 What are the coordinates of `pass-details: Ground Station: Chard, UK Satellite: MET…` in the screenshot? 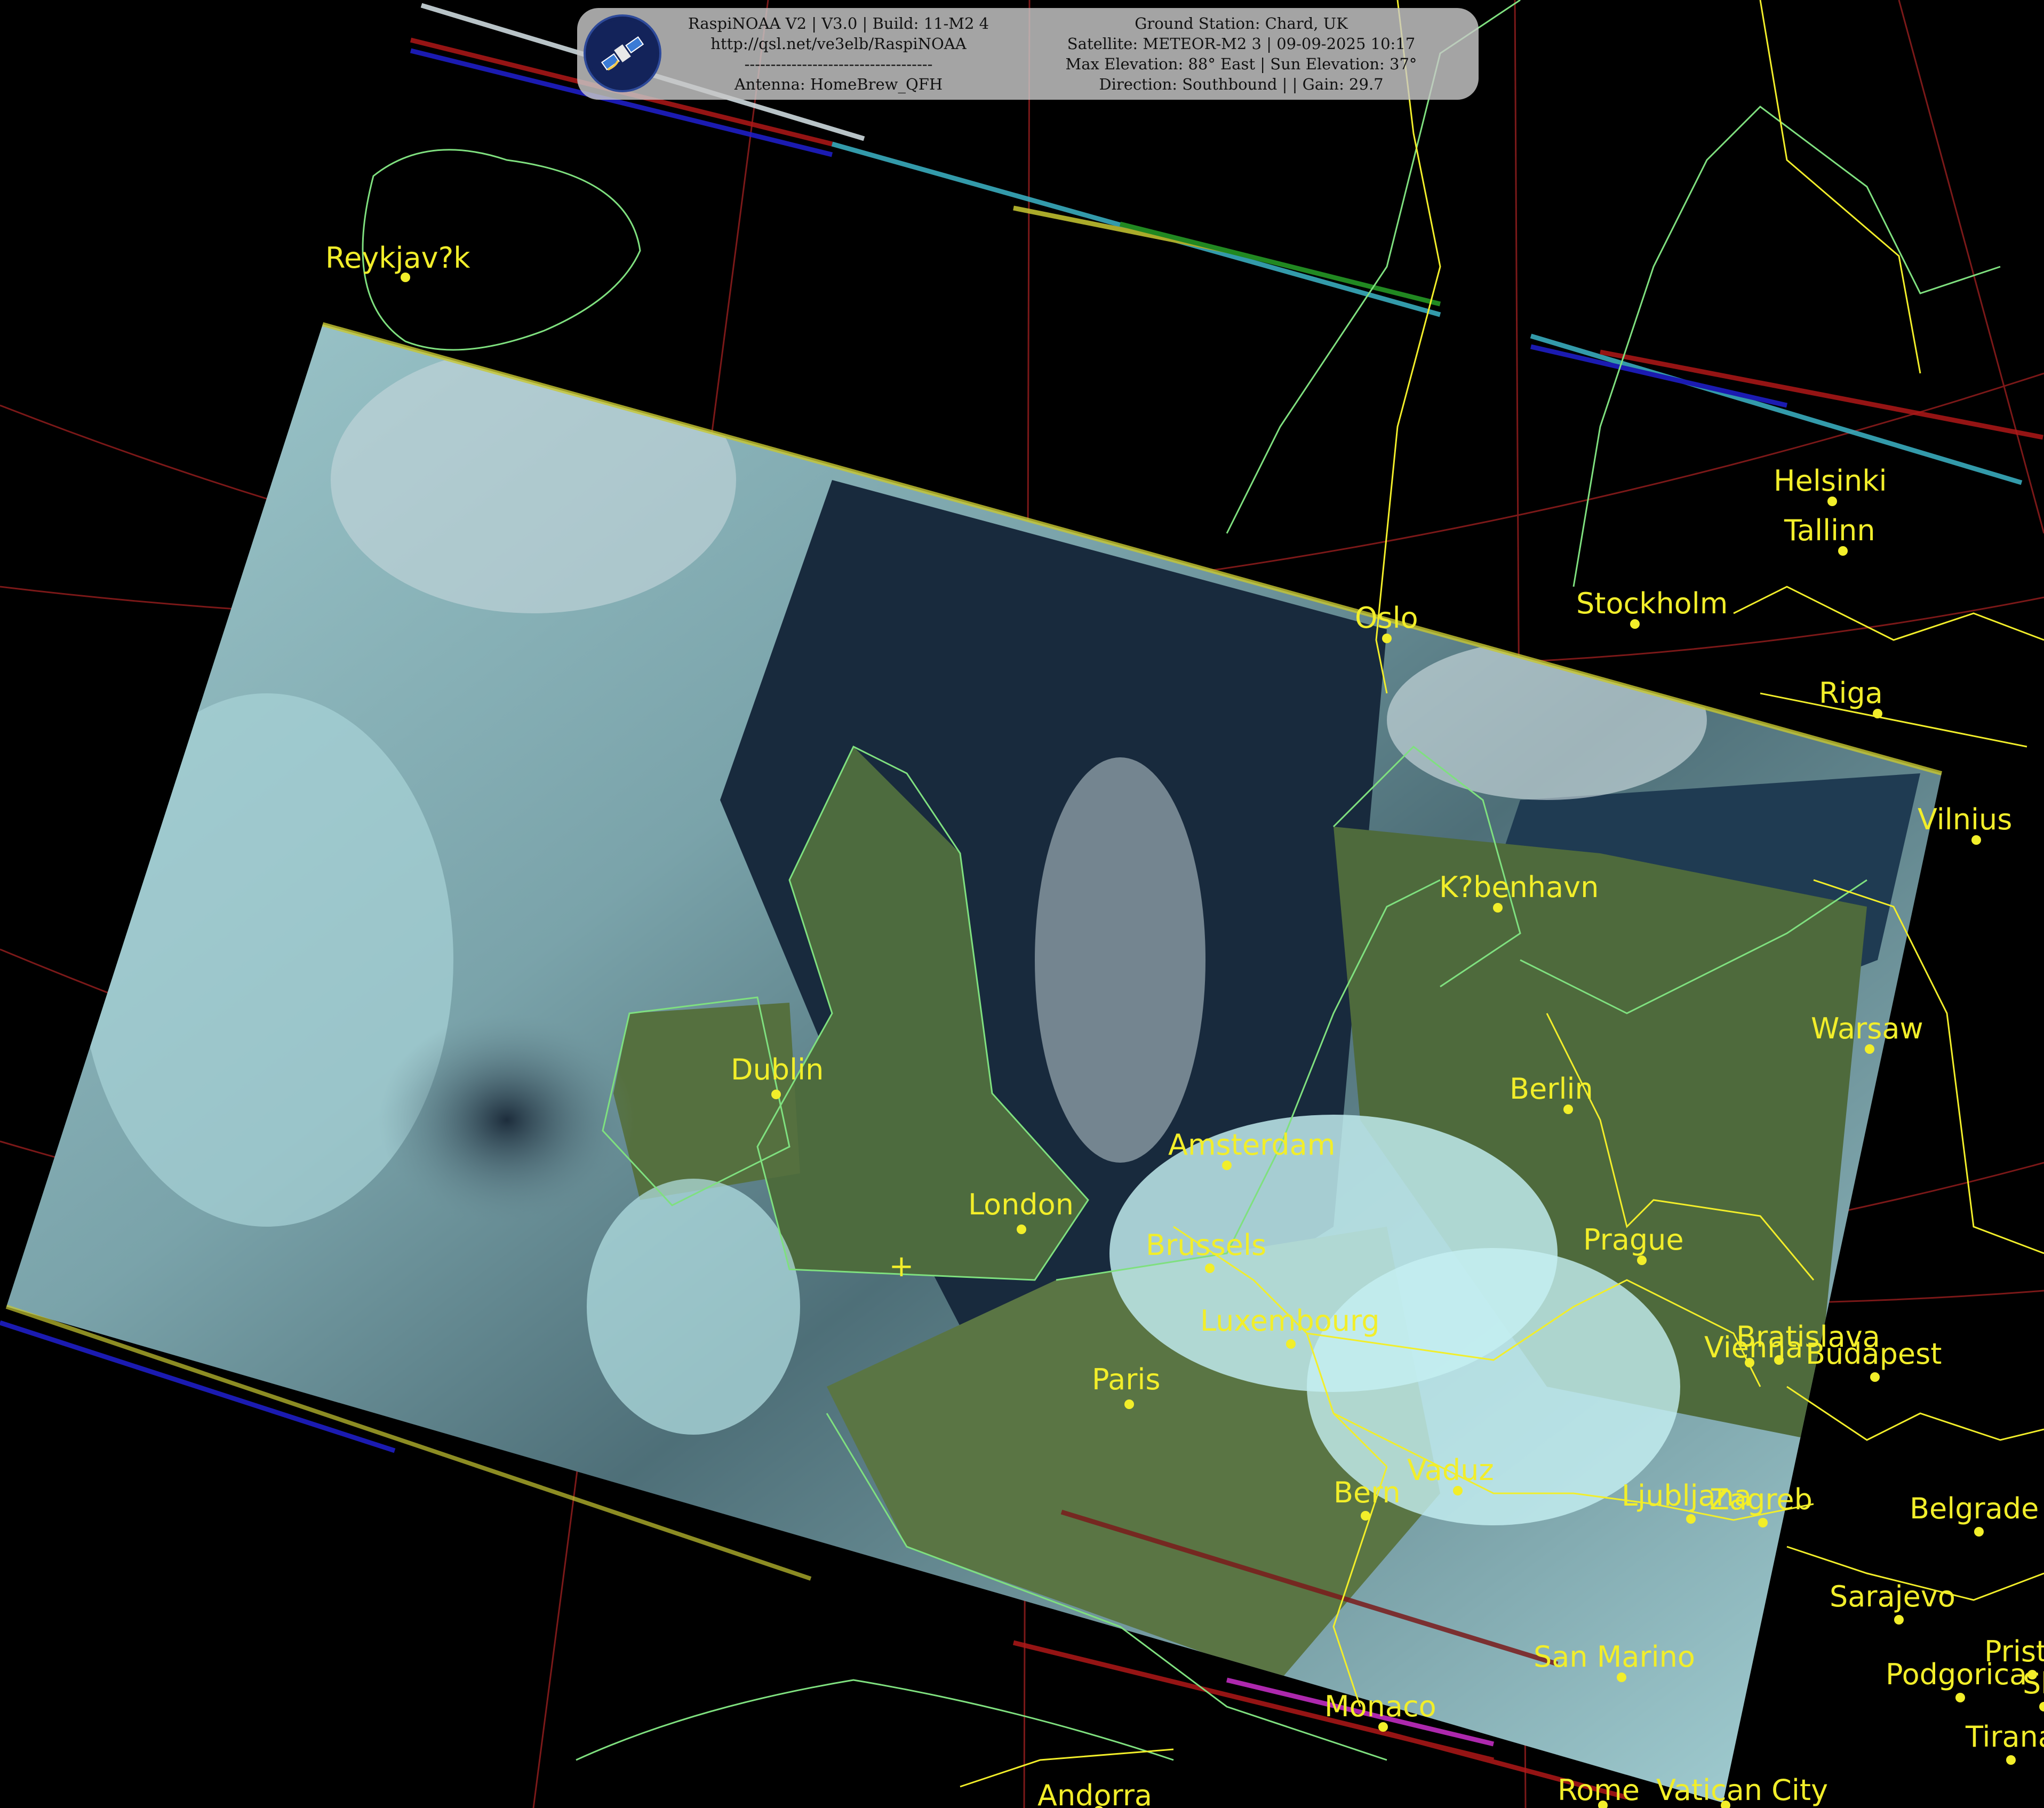 It's located at (1241, 53).